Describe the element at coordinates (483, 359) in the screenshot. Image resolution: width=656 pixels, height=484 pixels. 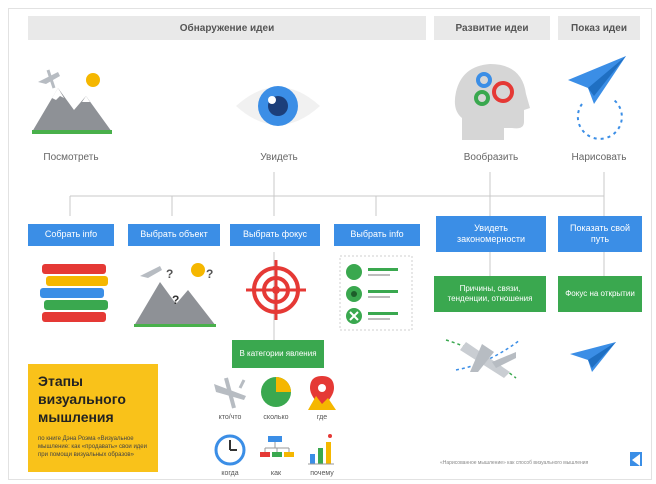
I see `plane-paths-icon` at that location.